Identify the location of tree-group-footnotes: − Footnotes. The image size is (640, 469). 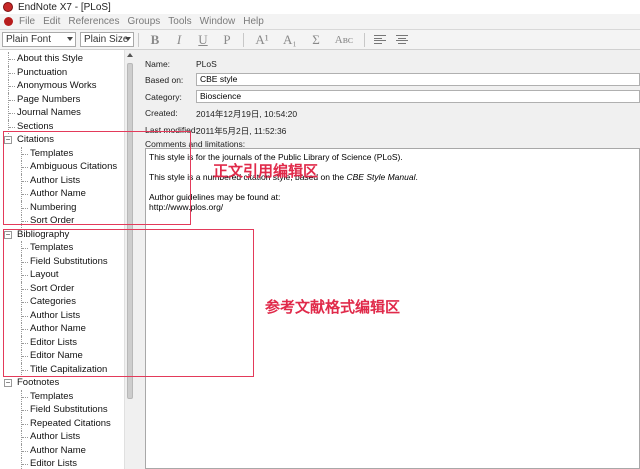
(62, 383).